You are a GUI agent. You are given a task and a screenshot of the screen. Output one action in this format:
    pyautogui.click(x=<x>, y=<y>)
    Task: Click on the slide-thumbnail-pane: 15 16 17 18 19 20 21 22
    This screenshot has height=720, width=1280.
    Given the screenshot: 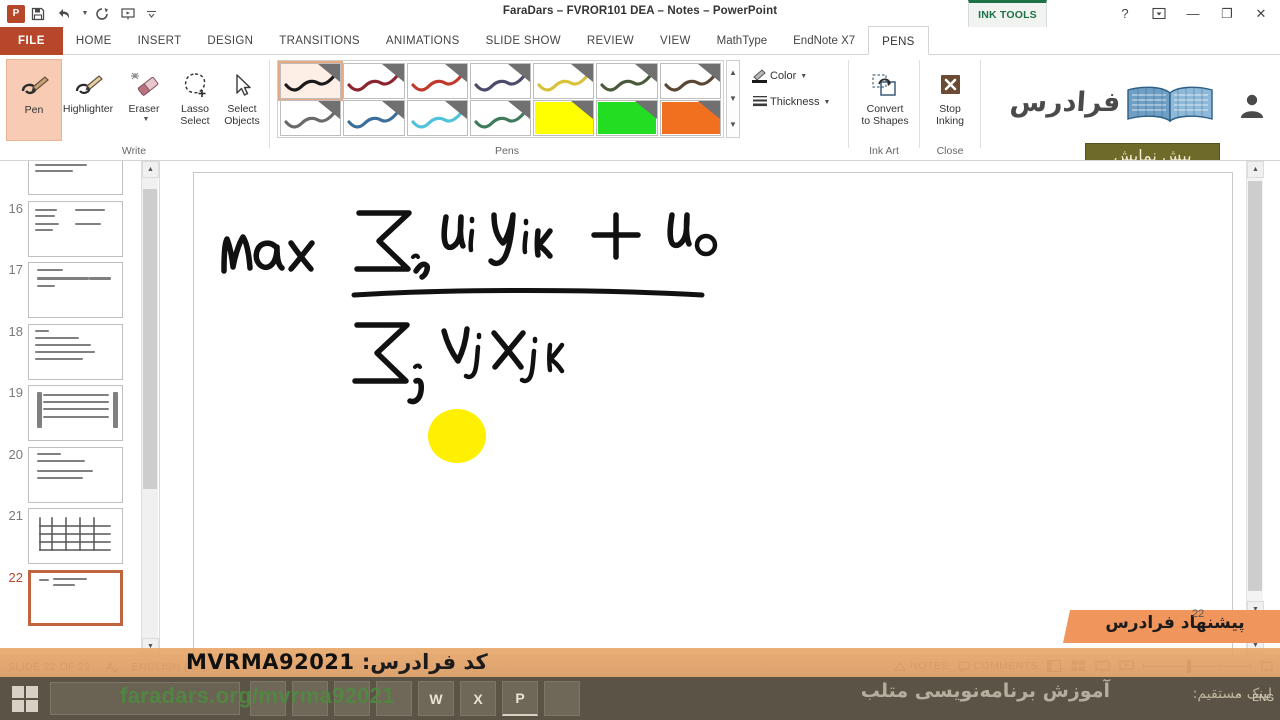 What is the action you would take?
    pyautogui.click(x=80, y=408)
    